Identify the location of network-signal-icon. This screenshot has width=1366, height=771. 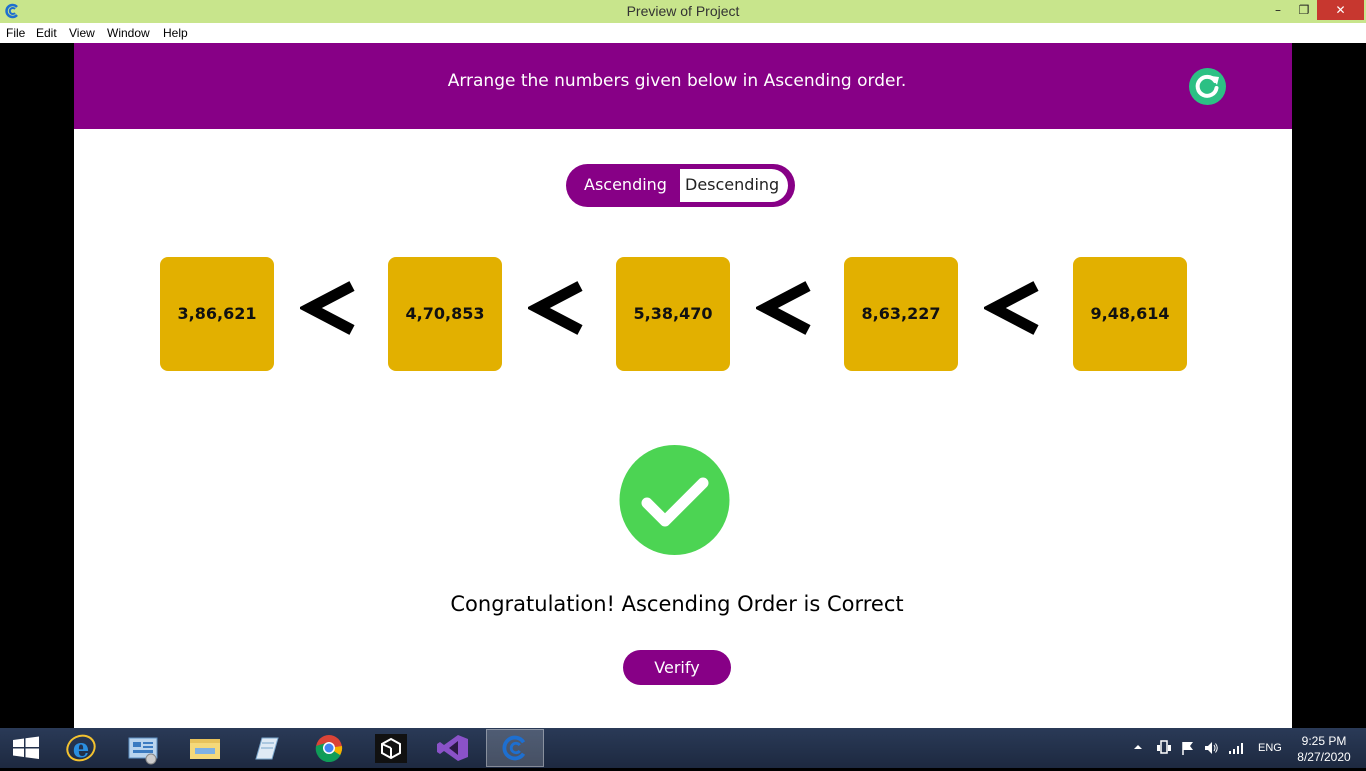
(1237, 748).